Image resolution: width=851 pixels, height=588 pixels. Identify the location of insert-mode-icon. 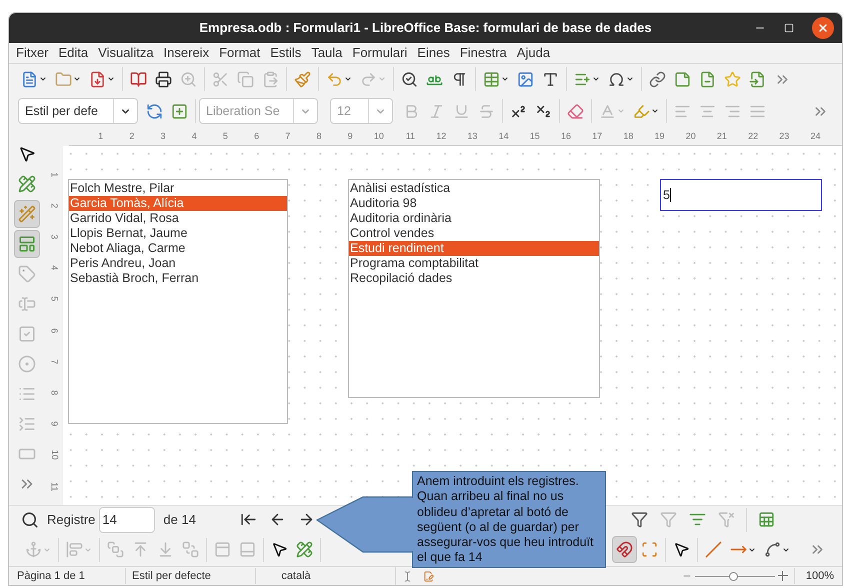
(407, 576).